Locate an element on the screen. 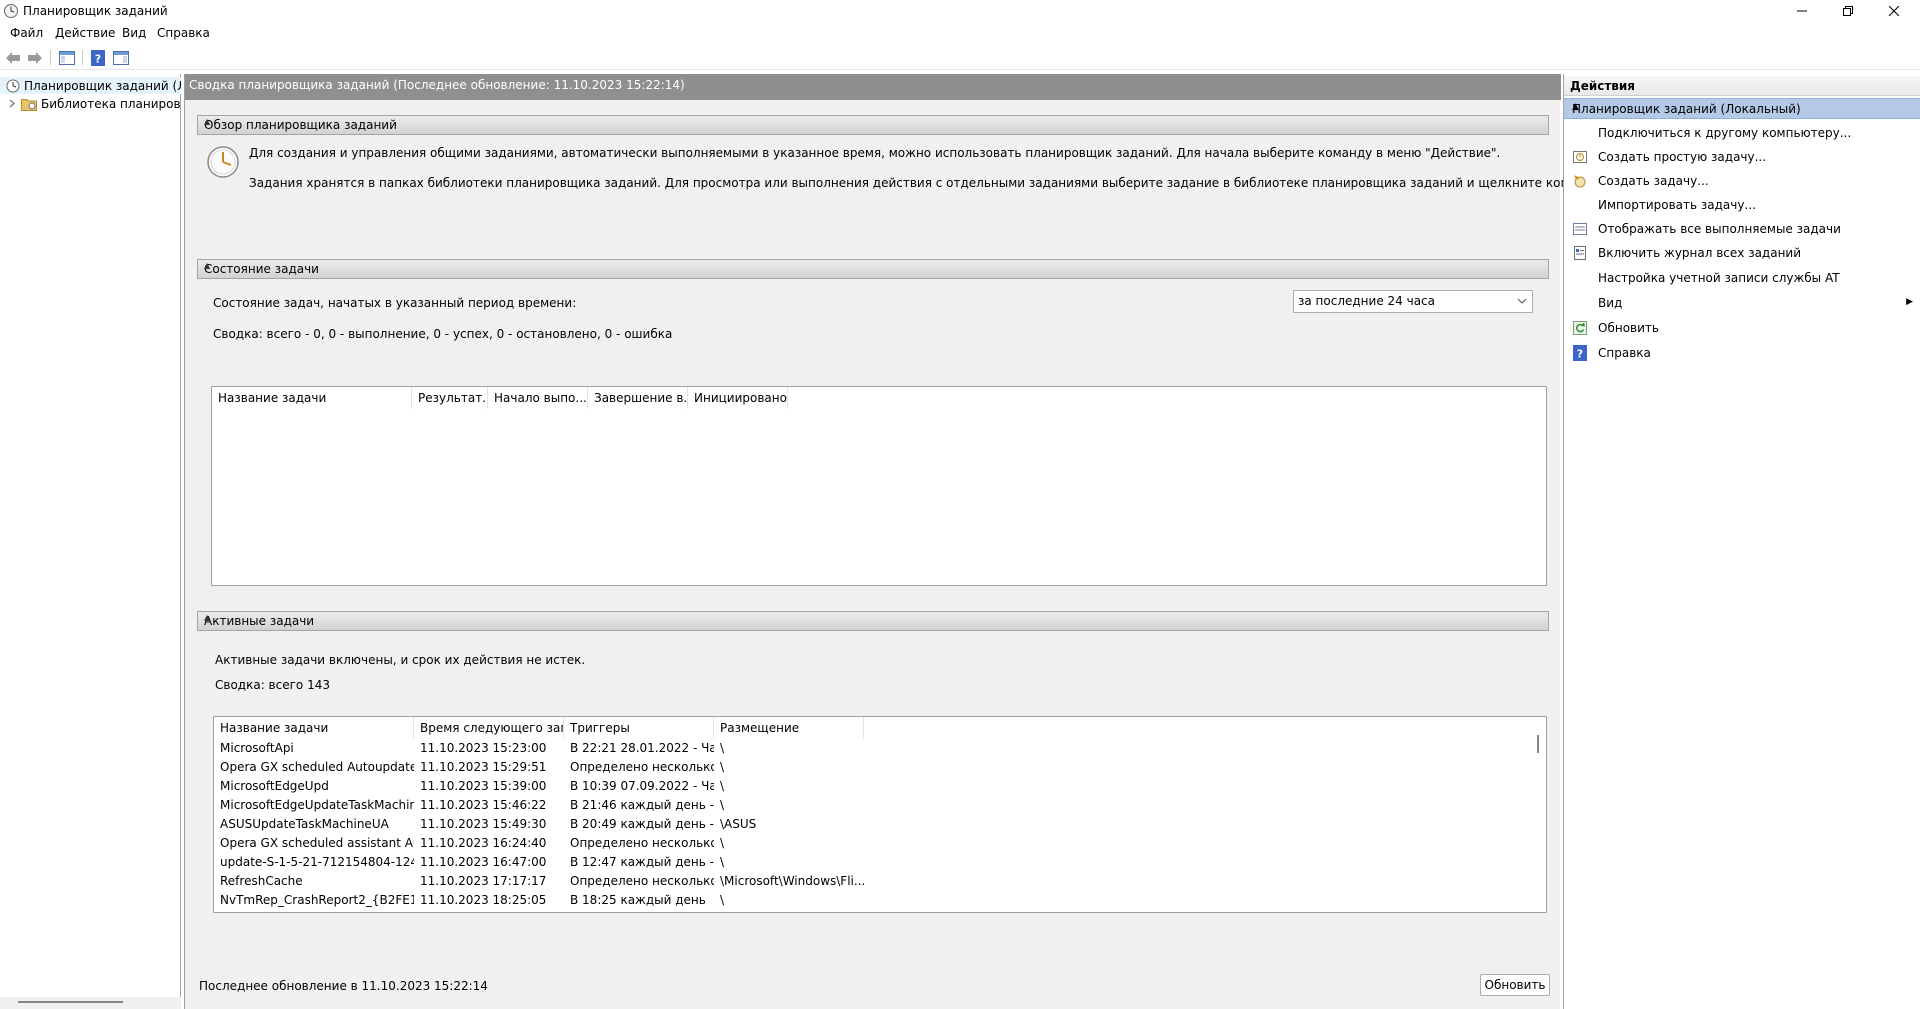  action-view: Вид ▶ is located at coordinates (1742, 303).